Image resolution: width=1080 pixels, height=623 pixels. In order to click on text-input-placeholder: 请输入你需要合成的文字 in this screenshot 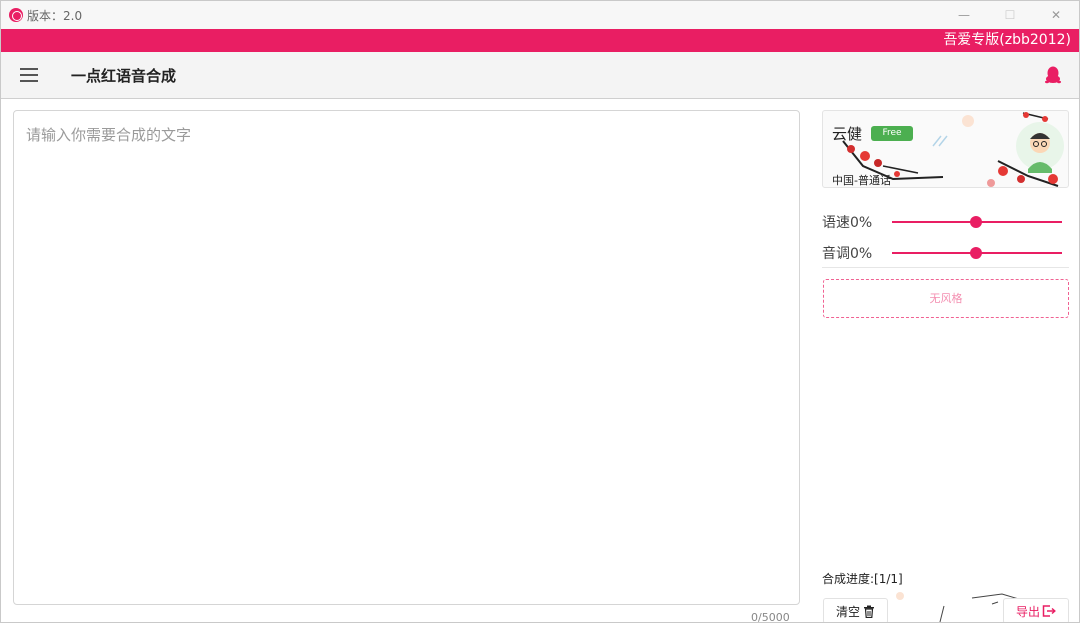, I will do `click(109, 135)`.